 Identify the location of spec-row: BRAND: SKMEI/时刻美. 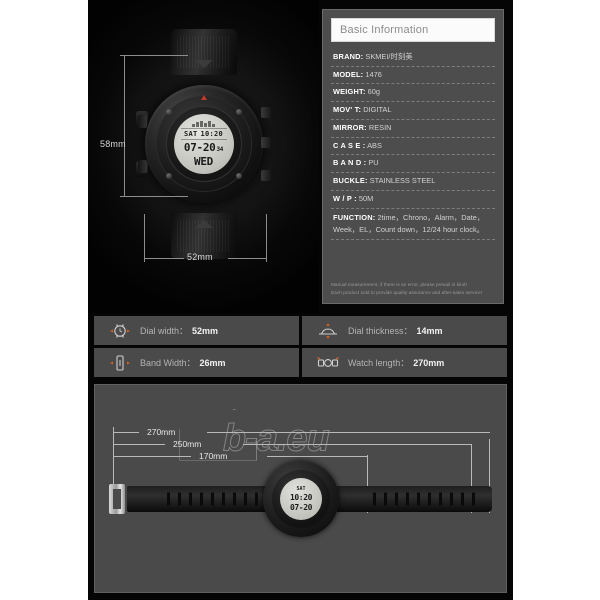
(413, 58).